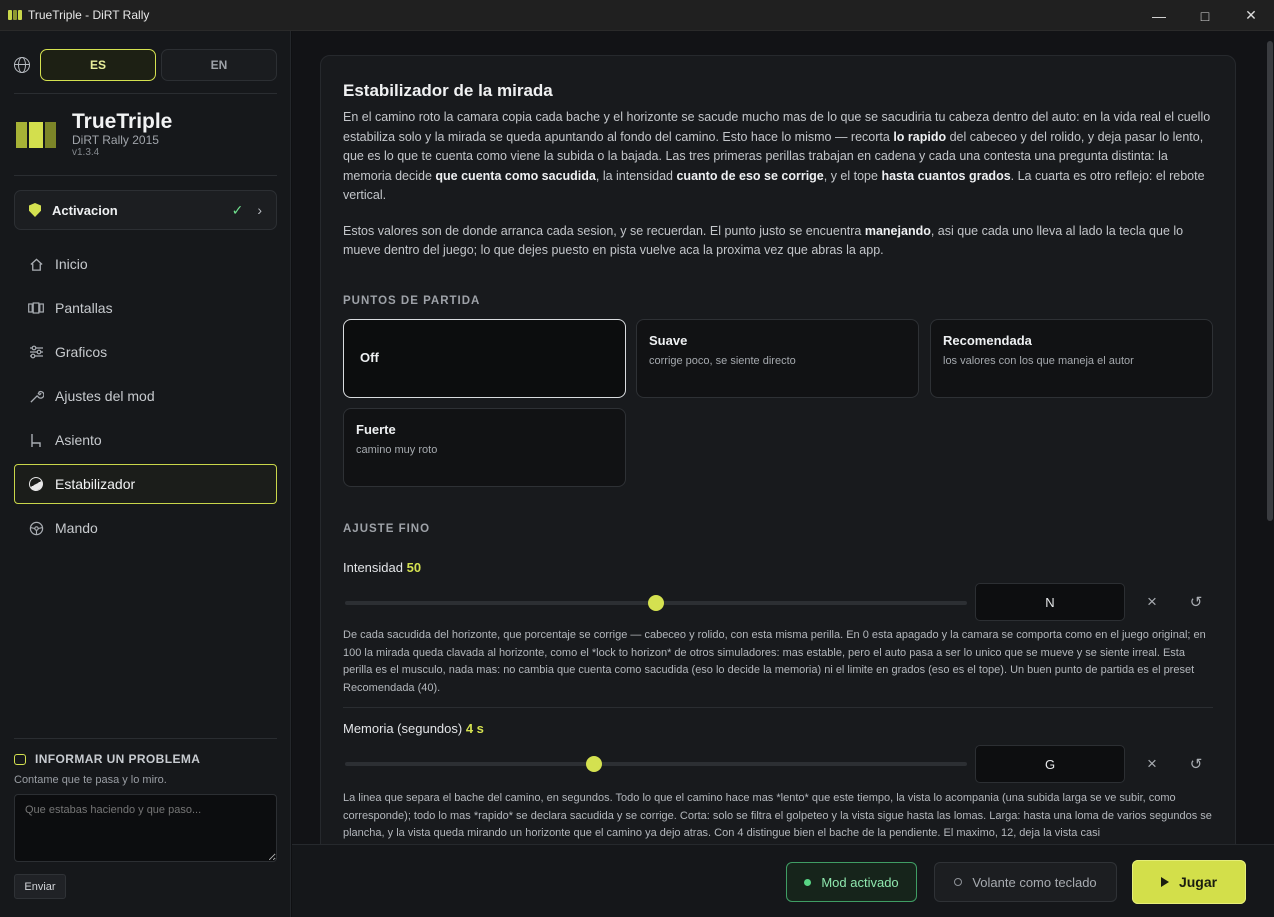  I want to click on preset-title: Suave, so click(668, 340).